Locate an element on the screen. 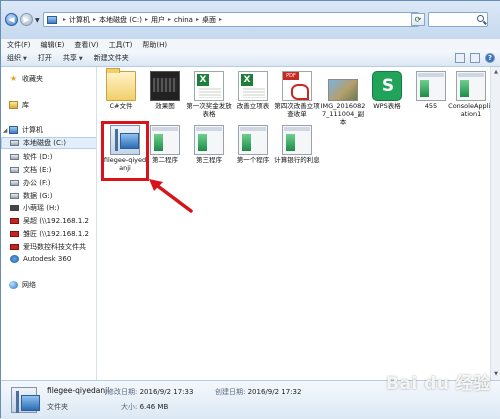 The width and height of the screenshot is (500, 419). address-bar: ▸ 计算机 ▸ 本地磁盘 (C:) ▸ 用户 ▸ china ▸ 桌面 ▸ is located at coordinates (231, 19).